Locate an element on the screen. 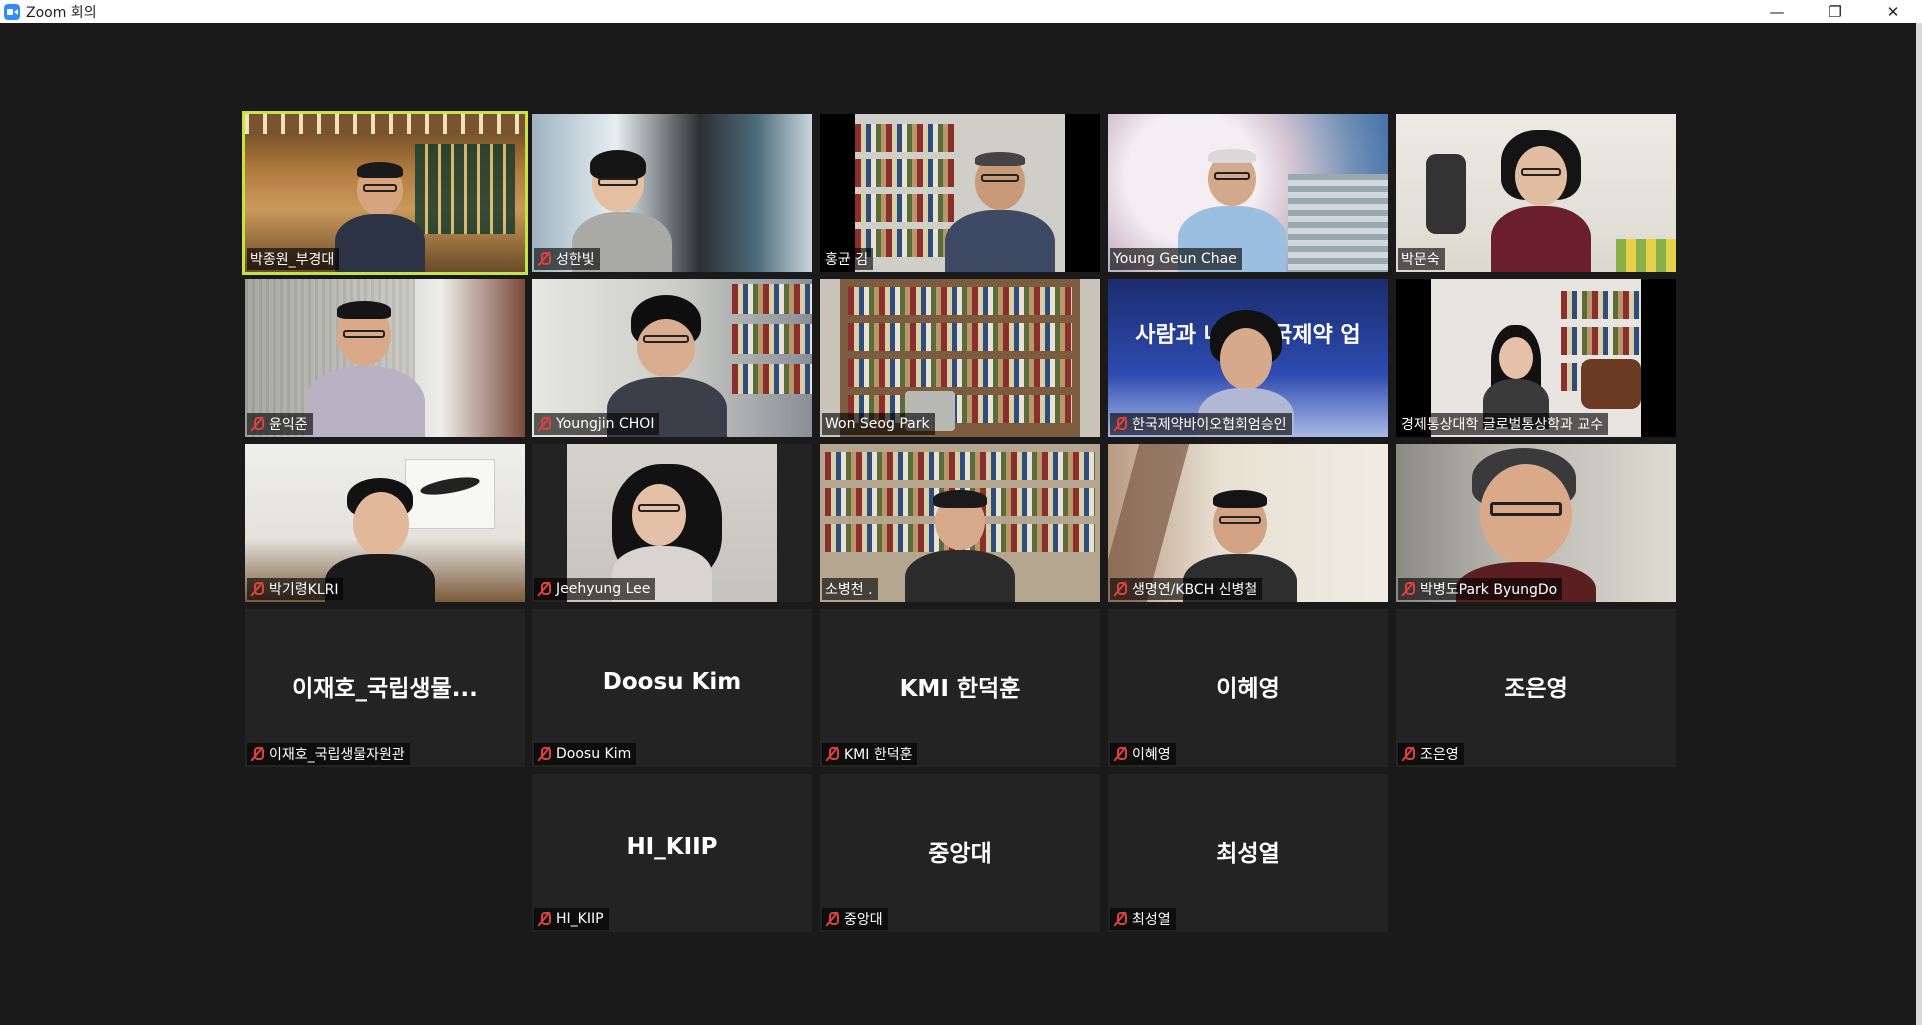 This screenshot has height=1025, width=1922. participant-tile: Youngjin CHOI is located at coordinates (672, 358).